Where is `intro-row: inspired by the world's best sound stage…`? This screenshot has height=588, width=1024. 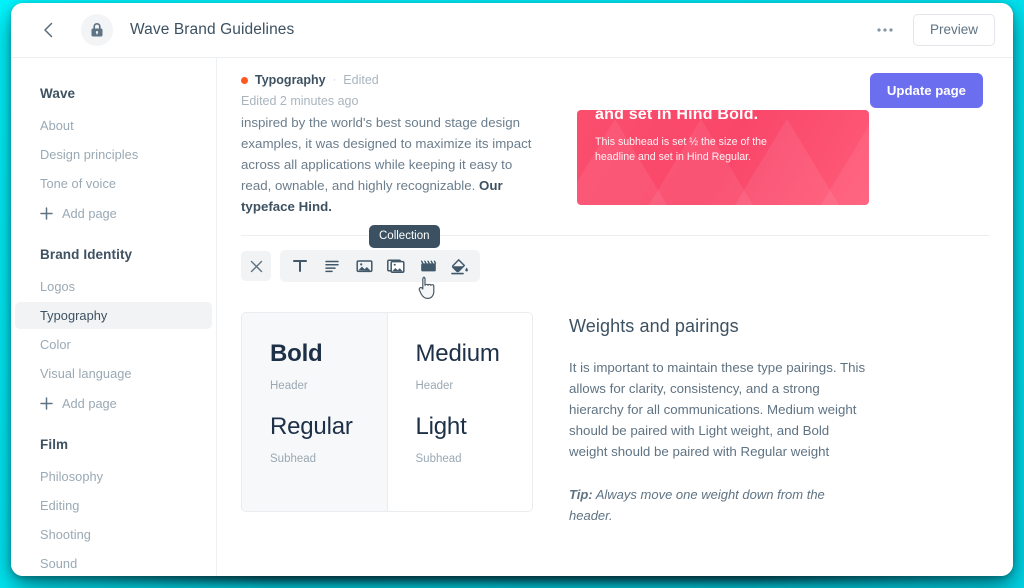
intro-row: inspired by the world's best sound stage… is located at coordinates (615, 163).